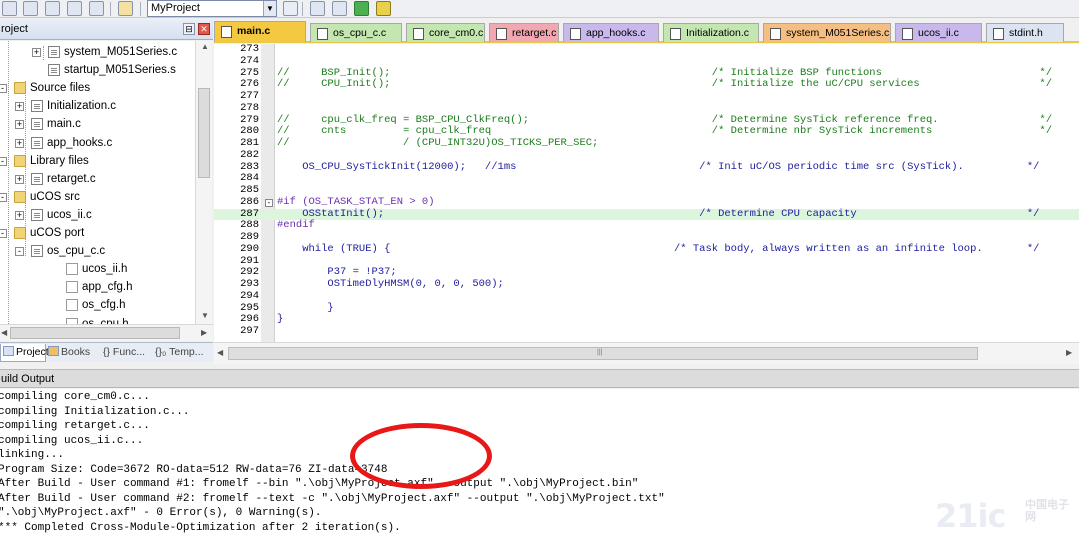 This screenshot has width=1079, height=539. Describe the element at coordinates (125, 8) in the screenshot. I see `load-icon` at that location.